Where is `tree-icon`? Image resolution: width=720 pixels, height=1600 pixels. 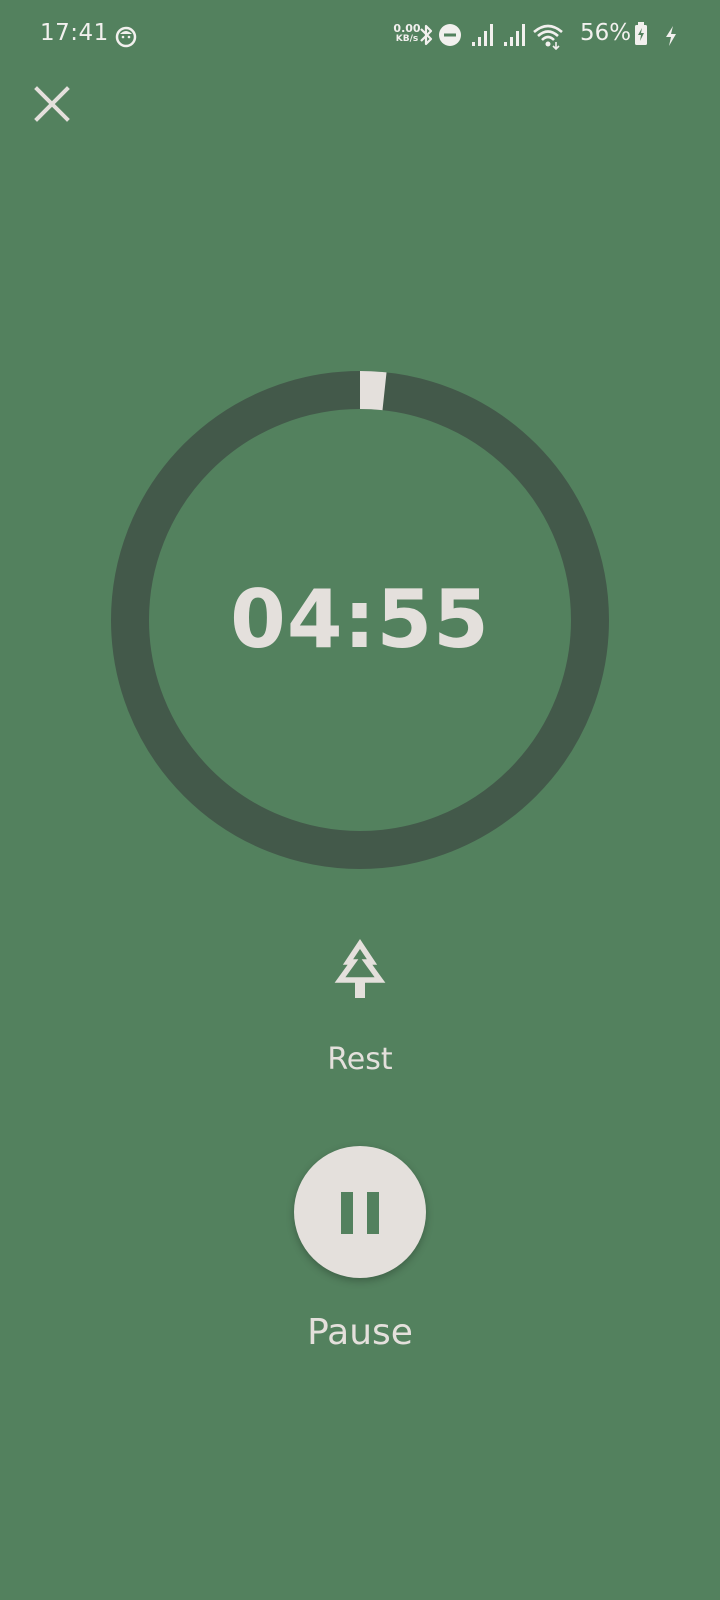 tree-icon is located at coordinates (360, 968).